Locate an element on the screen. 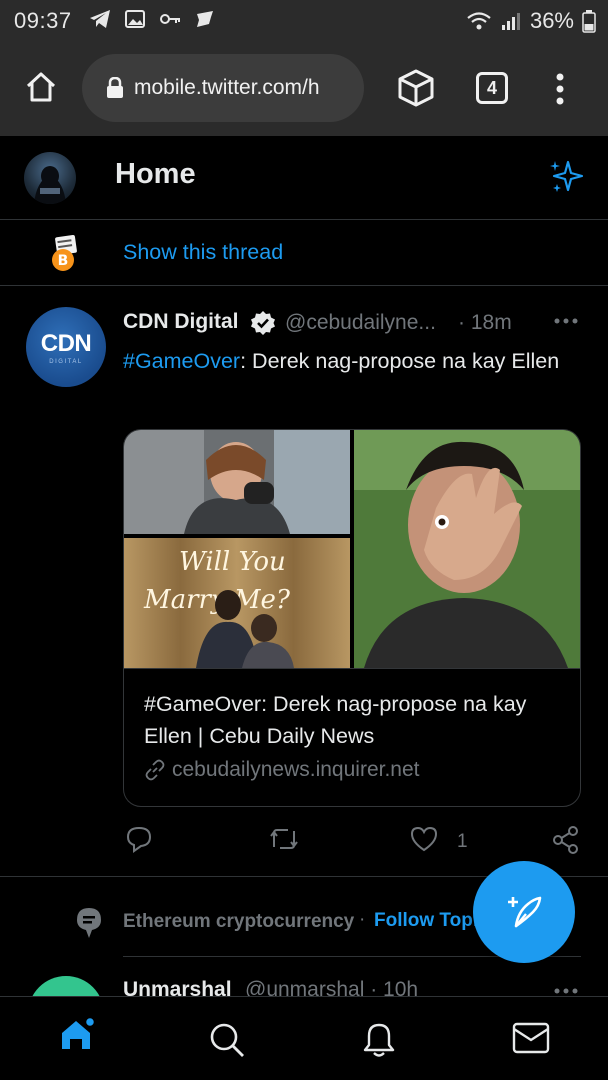 The image size is (608, 1080). link-icon is located at coordinates (155, 770).